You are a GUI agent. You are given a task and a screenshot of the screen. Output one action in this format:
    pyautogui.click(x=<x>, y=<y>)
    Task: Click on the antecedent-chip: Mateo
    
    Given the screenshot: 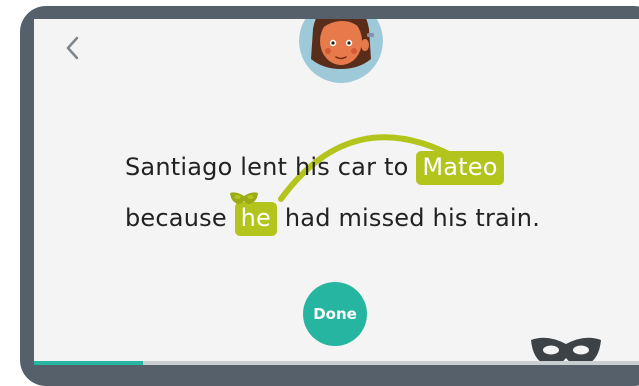 What is the action you would take?
    pyautogui.click(x=460, y=168)
    